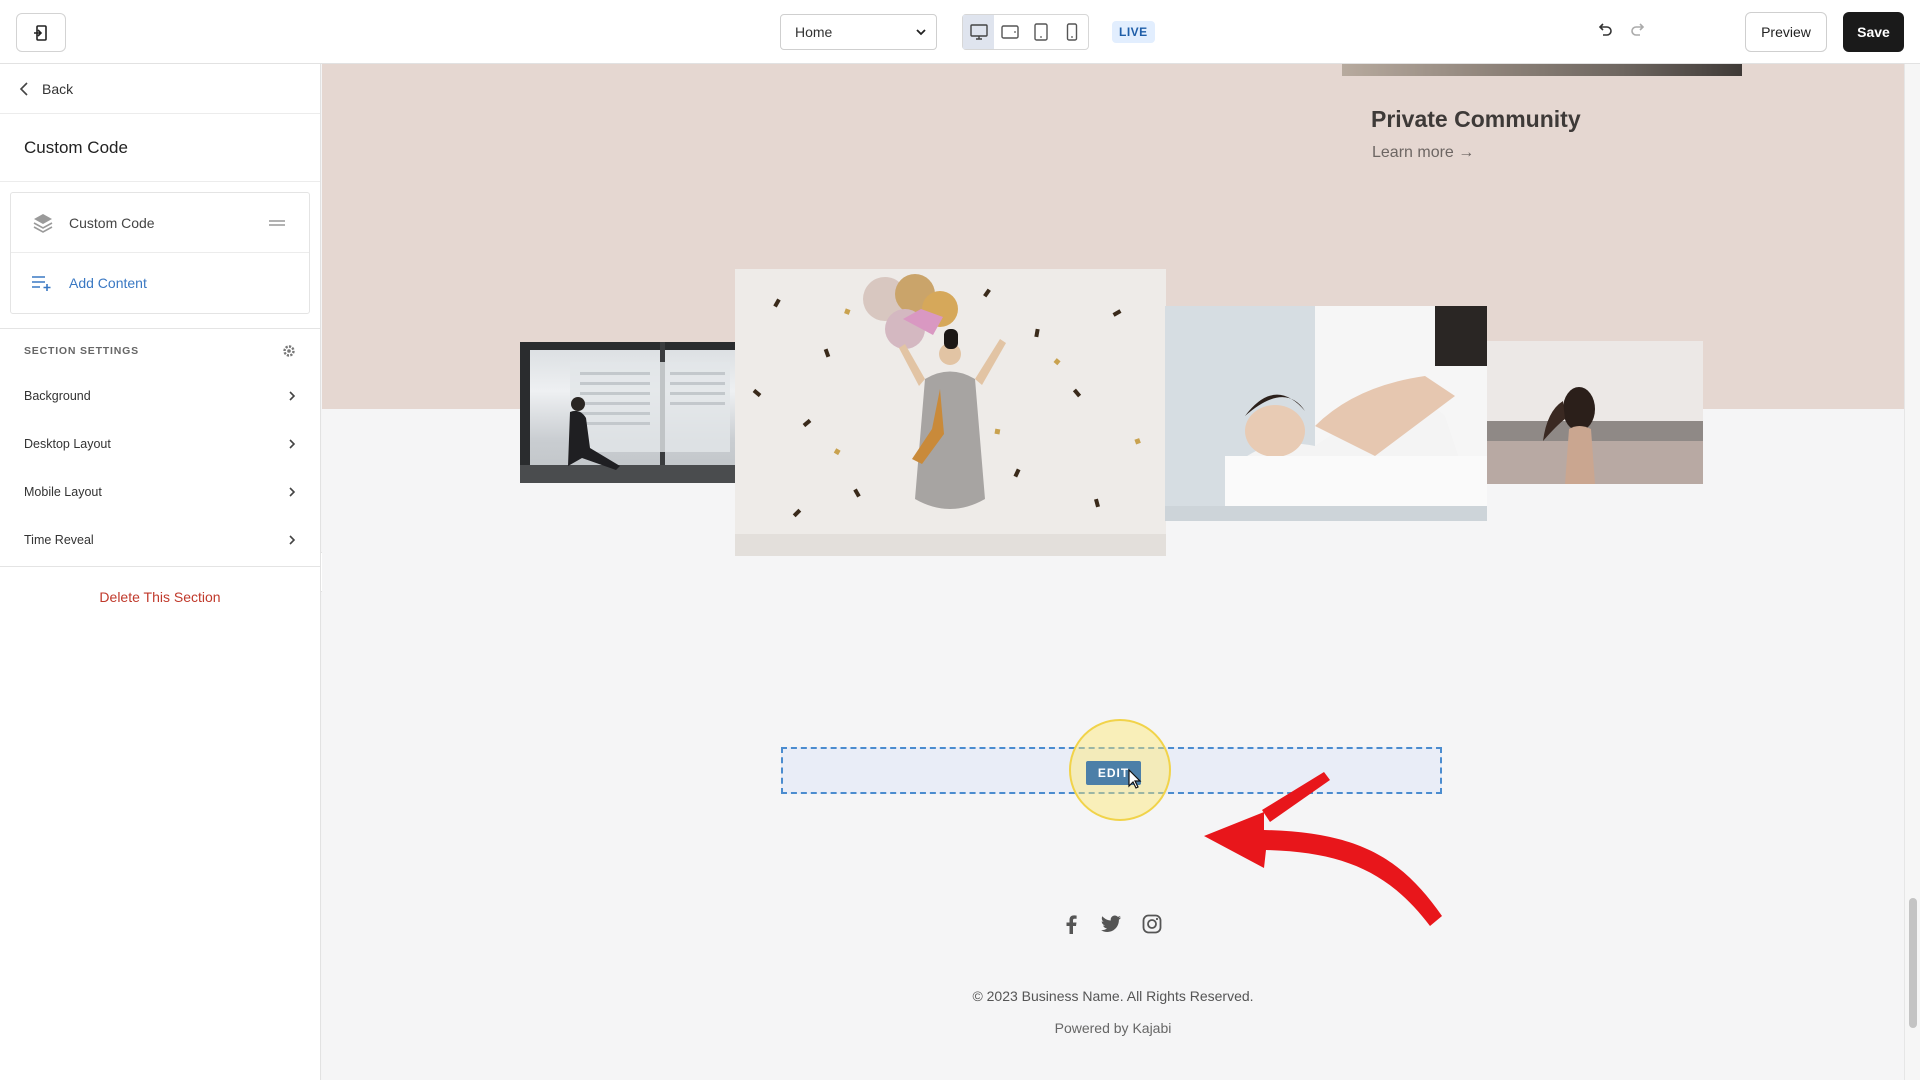  I want to click on instagram-icon, so click(1152, 924).